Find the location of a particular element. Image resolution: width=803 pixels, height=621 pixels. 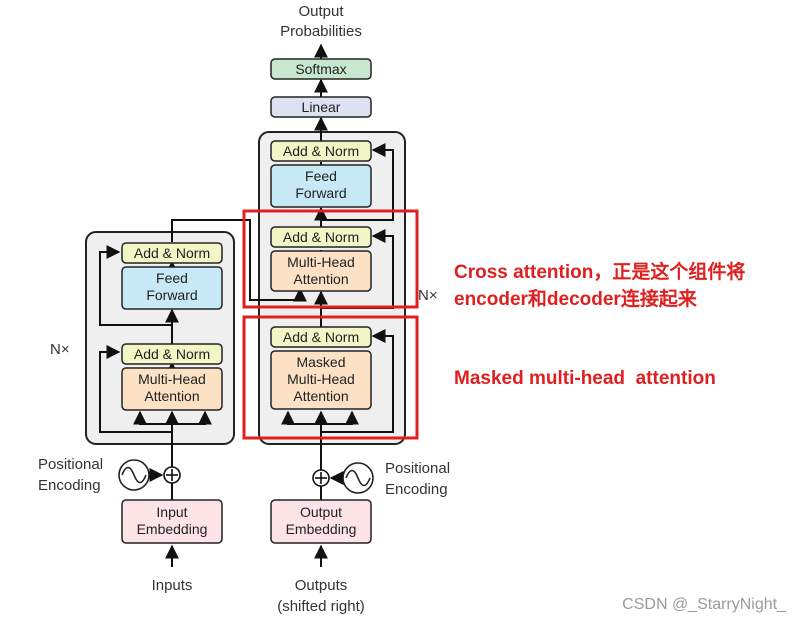

decoder-sine-wave-icon is located at coordinates (358, 478).